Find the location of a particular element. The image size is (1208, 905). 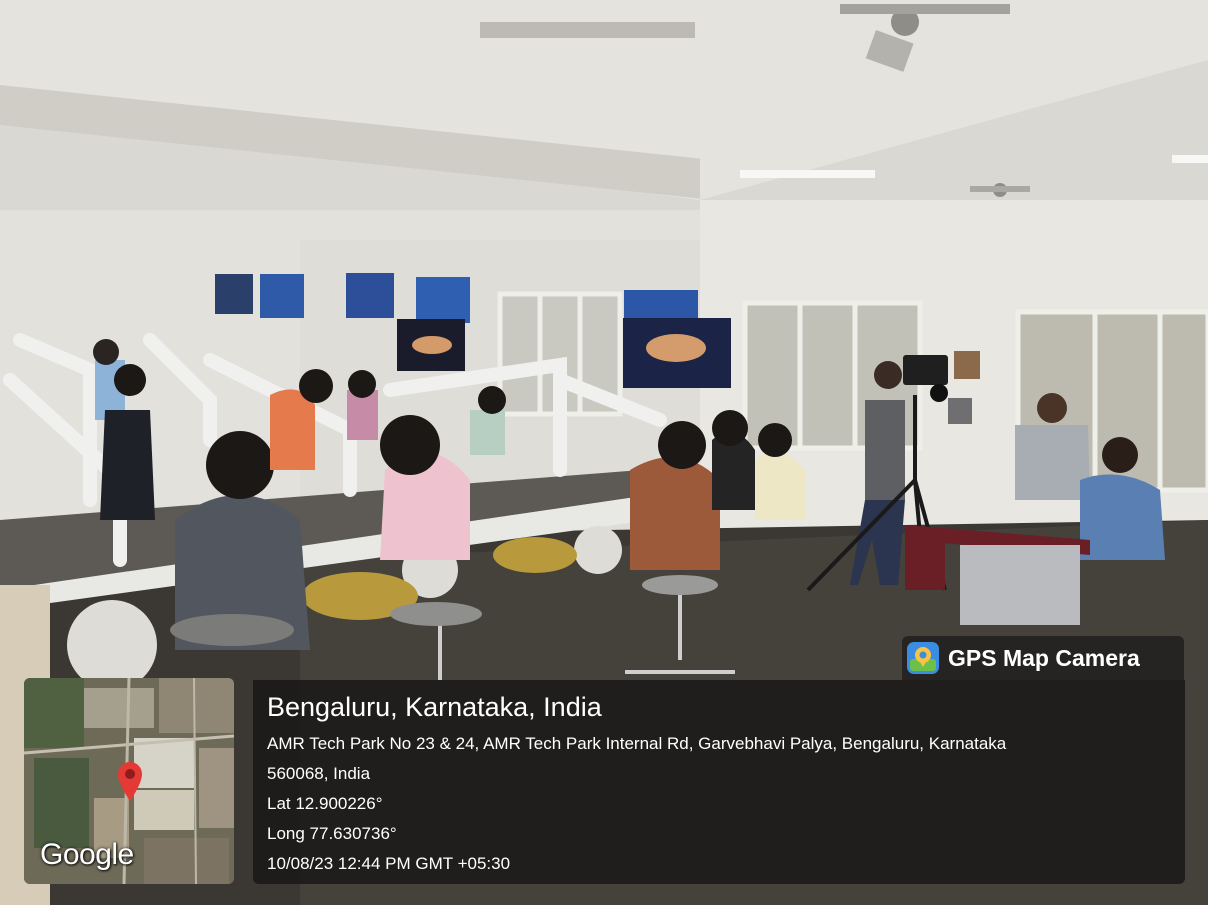

gps-map-camera-watermark: GPS Map Camera is located at coordinates (1043, 658).